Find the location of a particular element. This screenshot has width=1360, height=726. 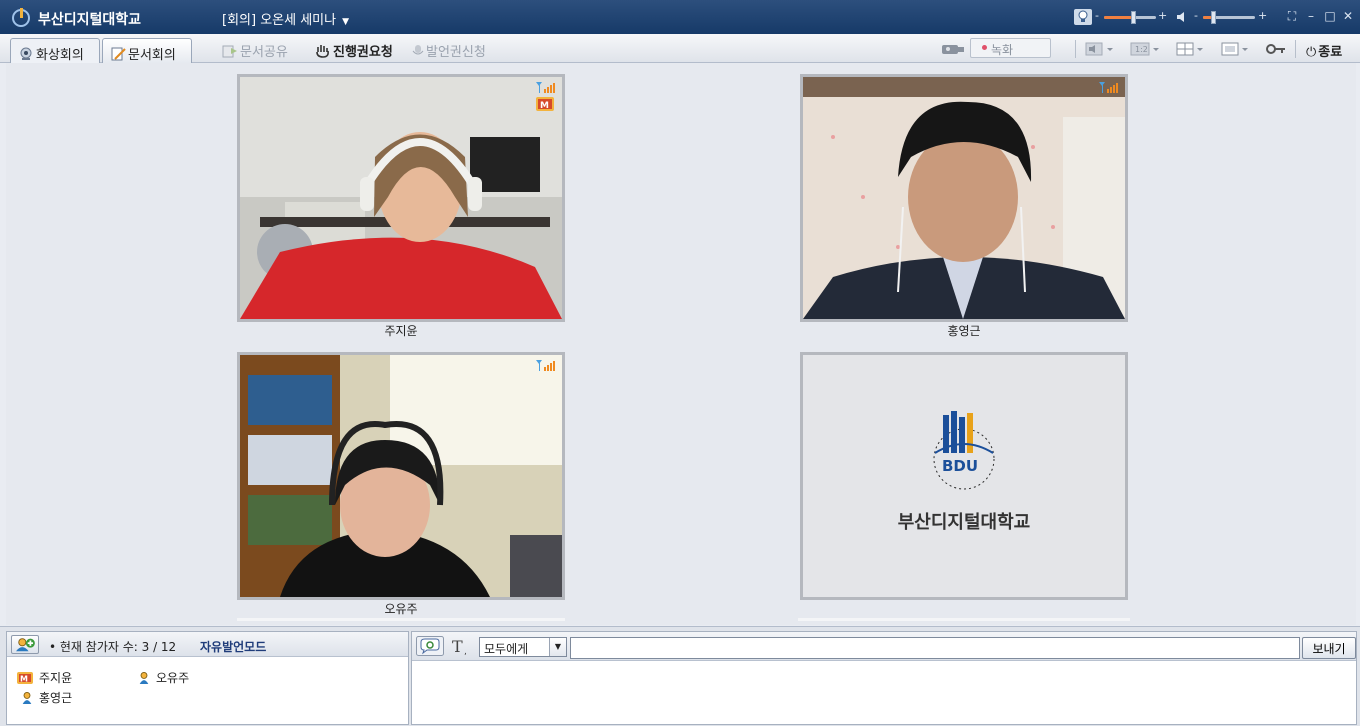

participant-item: M 주지윤 is located at coordinates (44, 677).